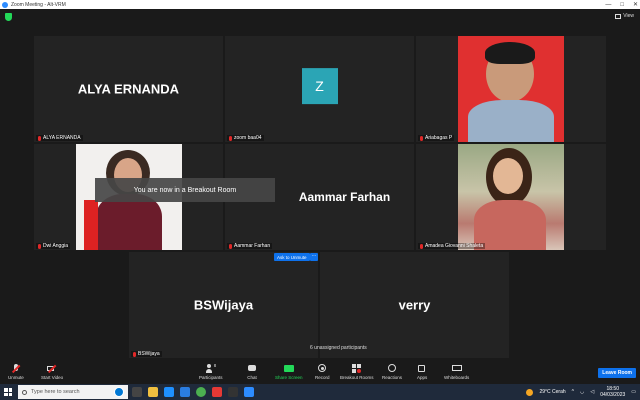 The height and width of the screenshot is (400, 640). I want to click on camera-app-icon, so click(233, 392).